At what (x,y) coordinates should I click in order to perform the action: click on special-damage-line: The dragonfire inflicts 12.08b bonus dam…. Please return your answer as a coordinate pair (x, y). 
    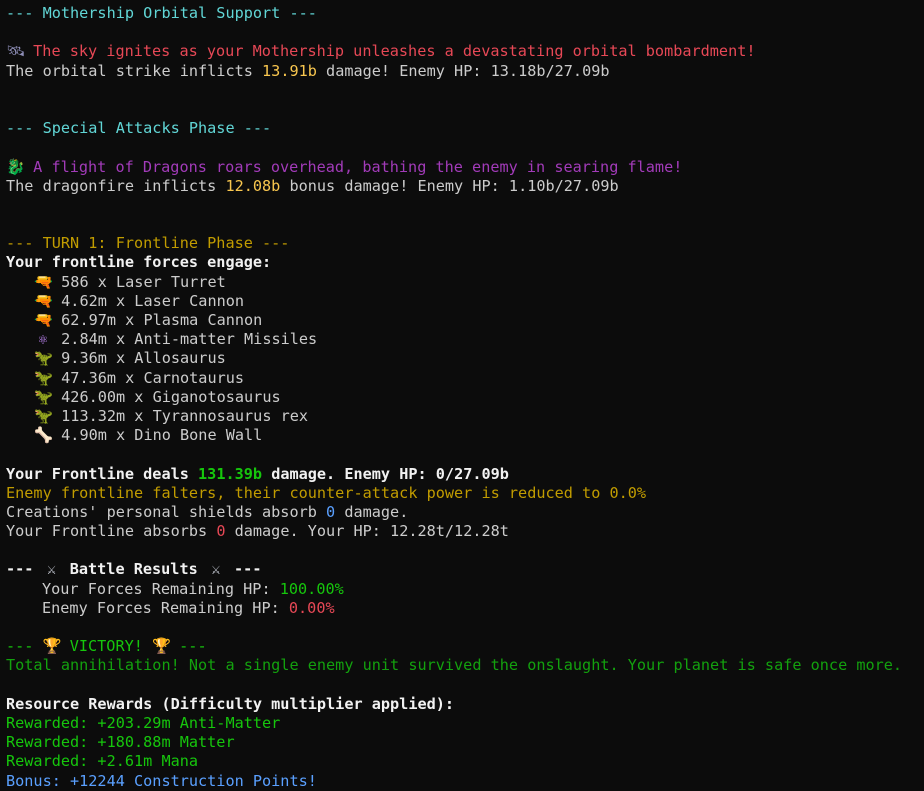
    Looking at the image, I should click on (312, 185).